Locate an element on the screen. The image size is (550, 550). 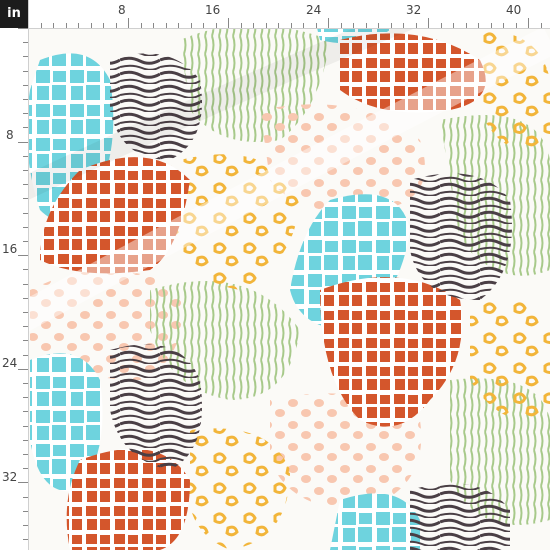
ruler-label-left-8: 8 is located at coordinates (10, 135).